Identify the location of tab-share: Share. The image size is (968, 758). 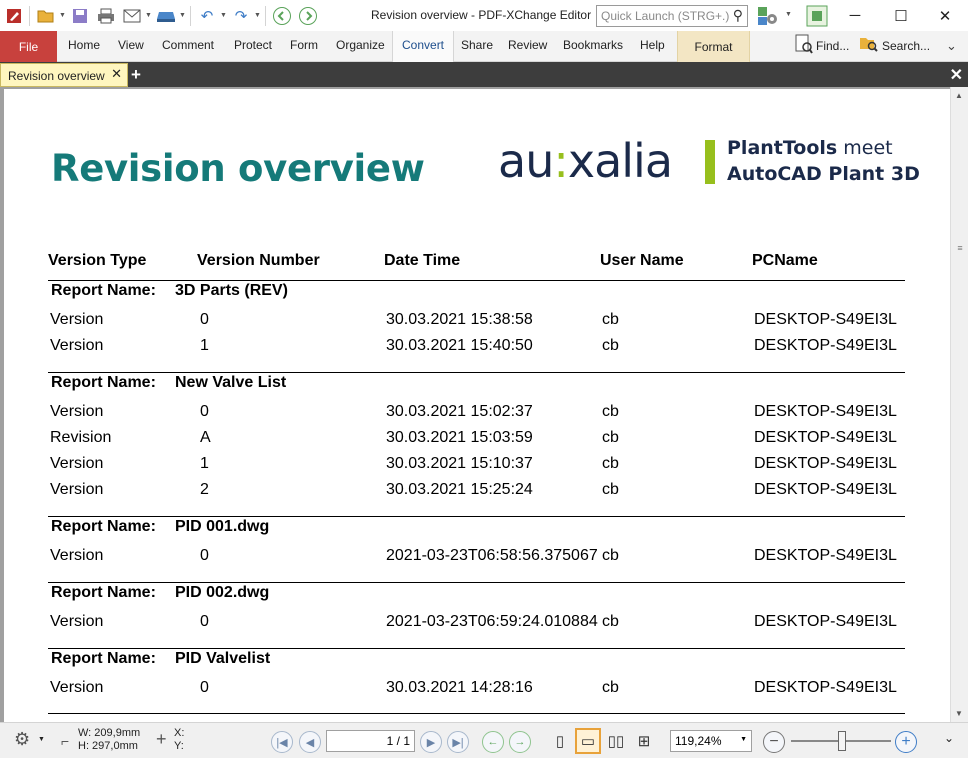
(477, 45).